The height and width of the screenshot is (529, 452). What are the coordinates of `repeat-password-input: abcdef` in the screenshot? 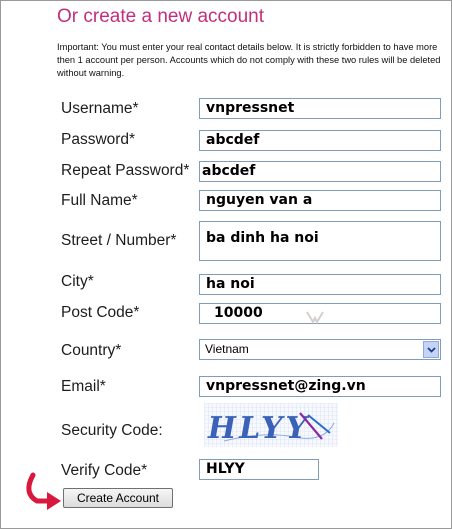 It's located at (320, 171).